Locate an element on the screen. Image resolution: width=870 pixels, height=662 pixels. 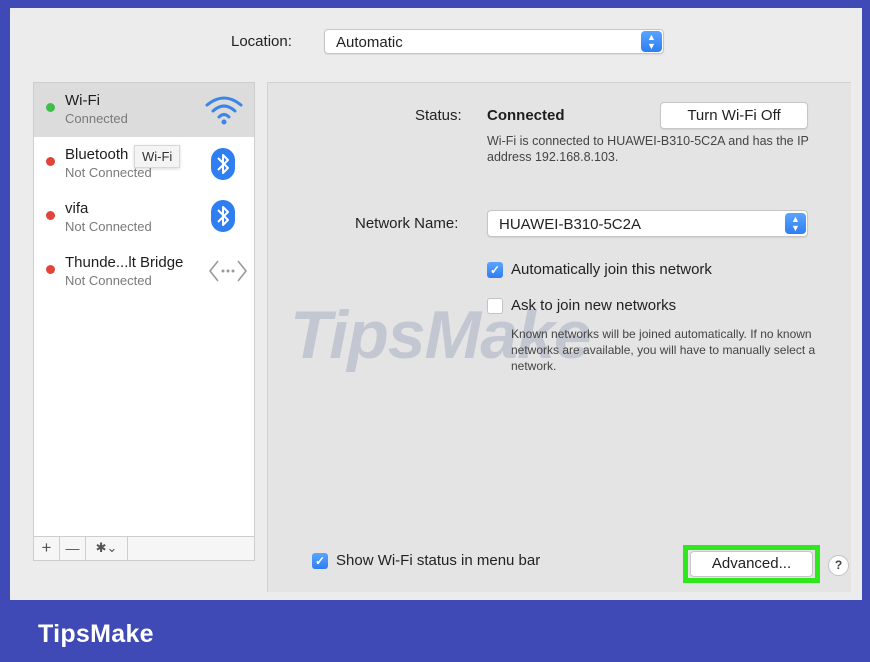
service-name: Bluetooth is located at coordinates (97, 154).